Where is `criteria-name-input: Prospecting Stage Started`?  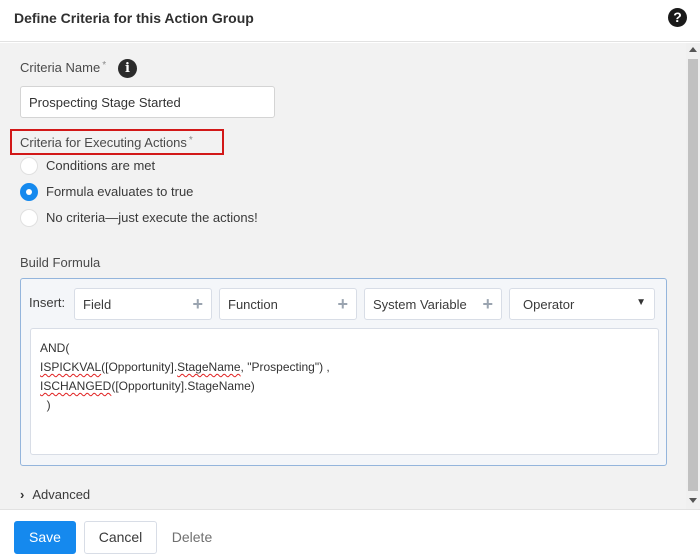 criteria-name-input: Prospecting Stage Started is located at coordinates (147, 102).